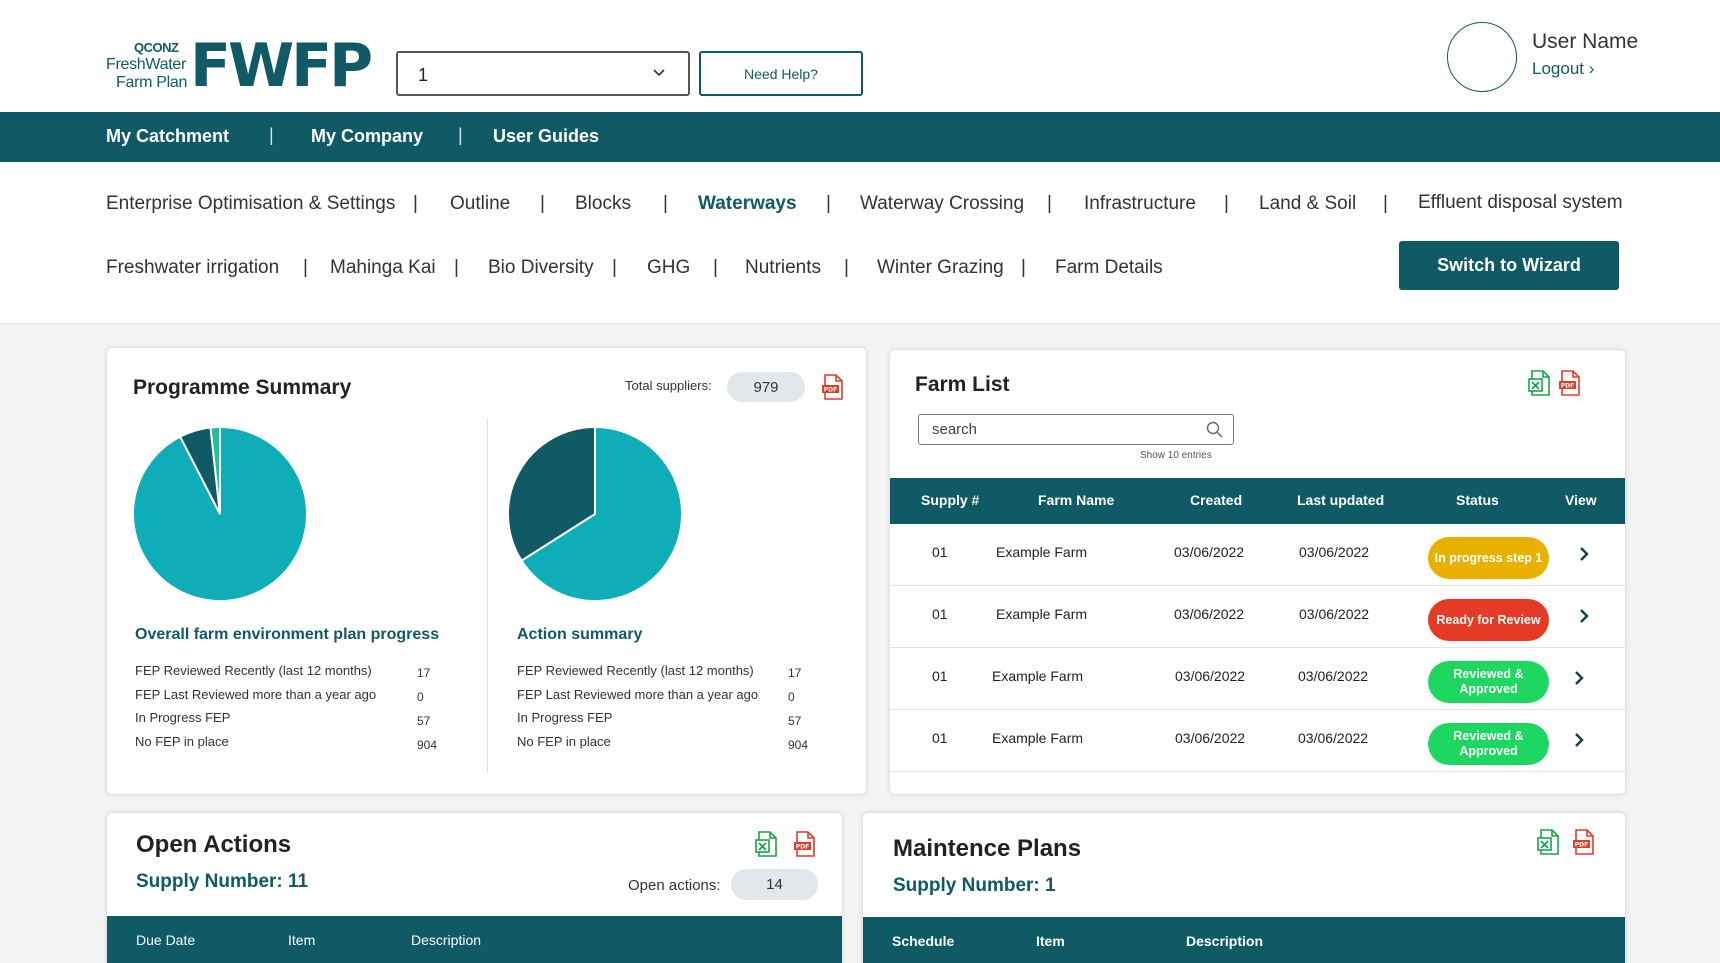 This screenshot has height=963, width=1720. I want to click on fep-progress-pie-chart, so click(220, 513).